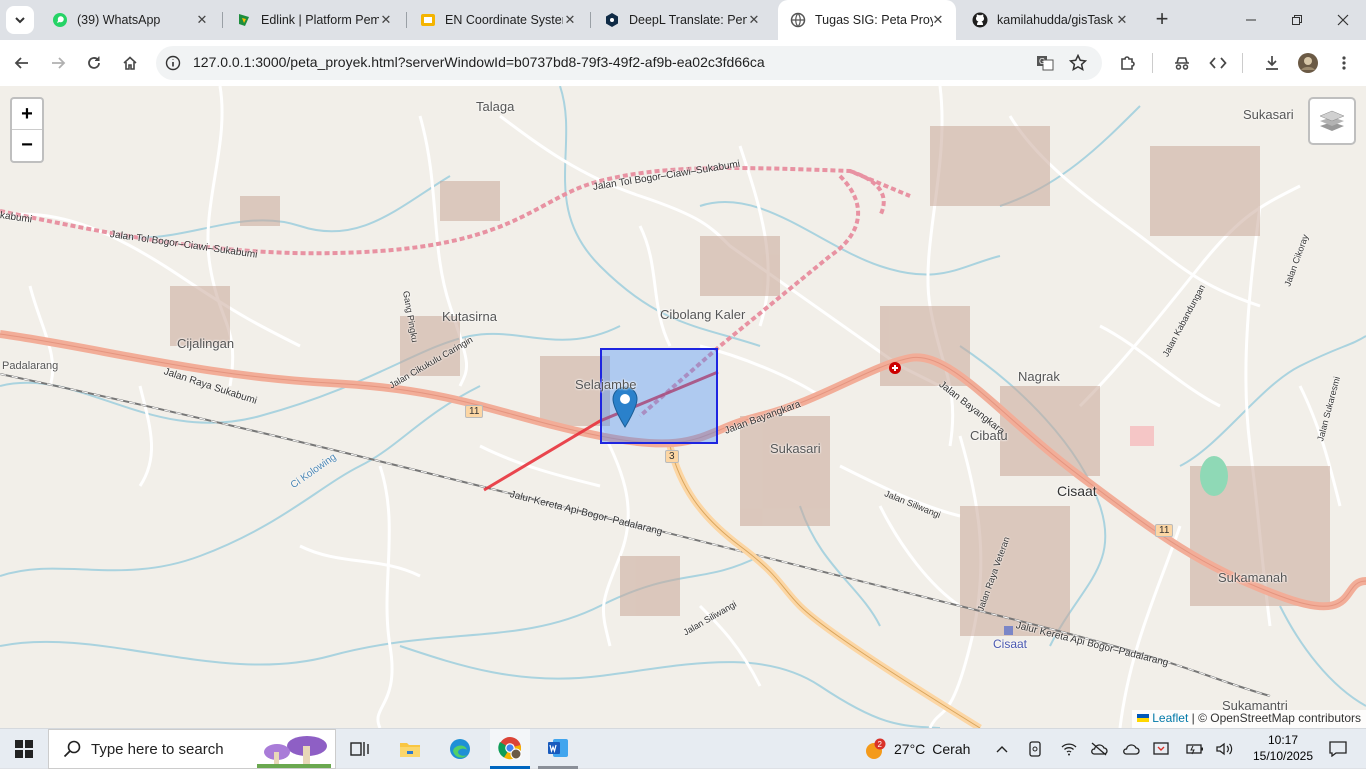  What do you see at coordinates (1251, 20) in the screenshot?
I see `minimize-button` at bounding box center [1251, 20].